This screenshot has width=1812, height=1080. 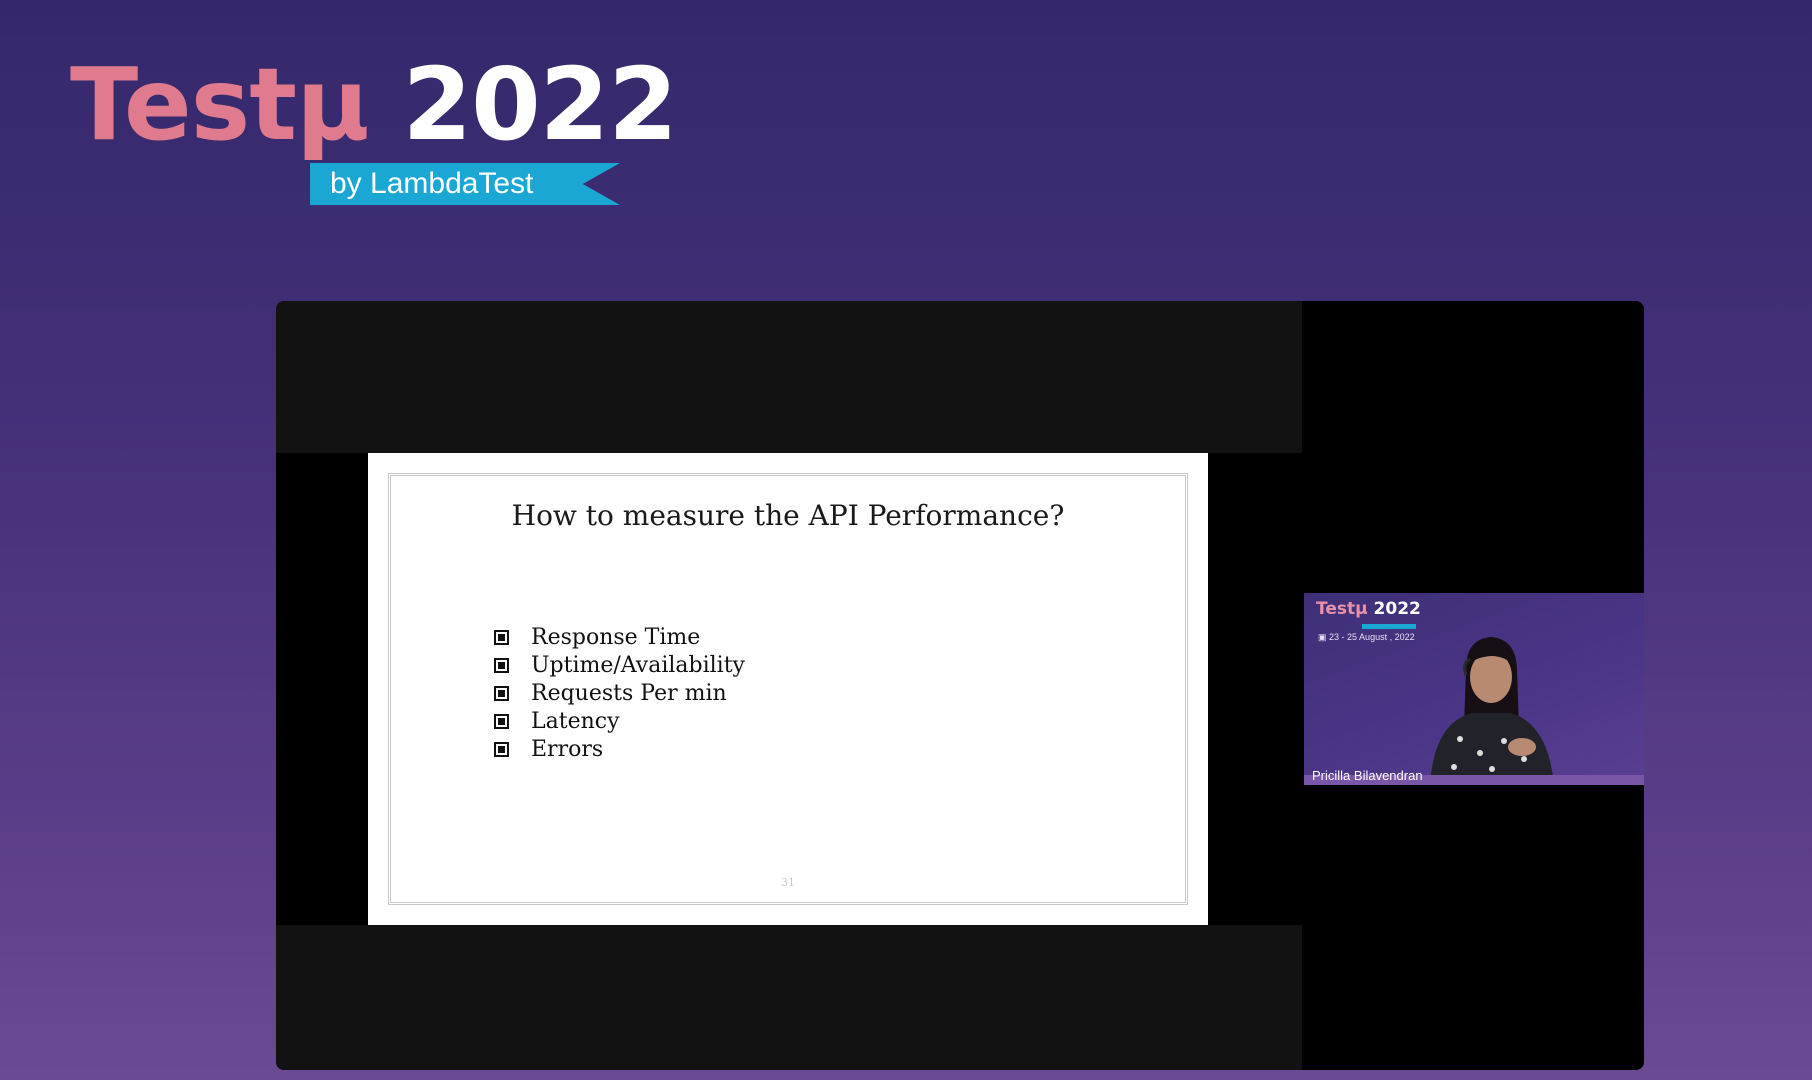 What do you see at coordinates (220, 104) in the screenshot?
I see `event-title-brand: Testμ` at bounding box center [220, 104].